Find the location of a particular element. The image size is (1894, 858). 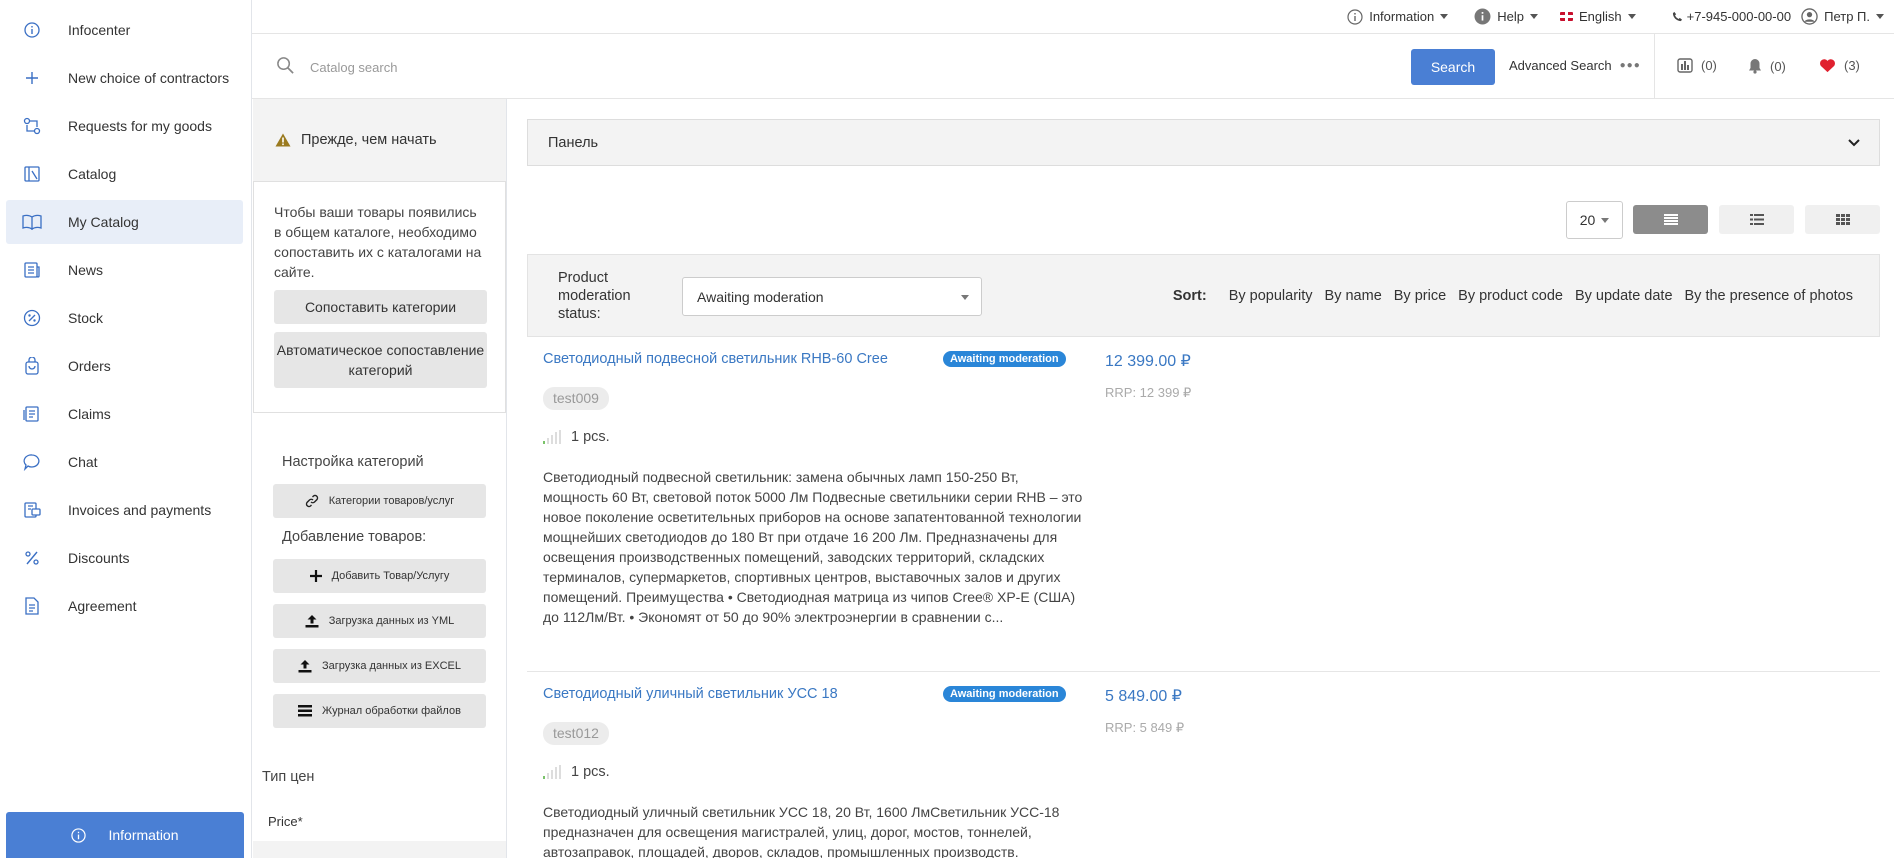

file-log-button: Журнал обработки файлов is located at coordinates (379, 711).